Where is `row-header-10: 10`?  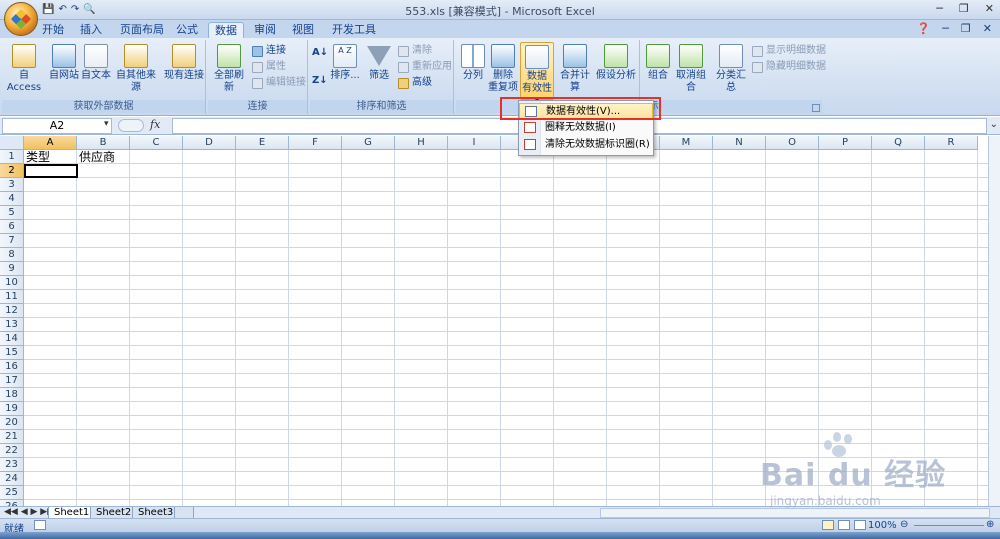 row-header-10: 10 is located at coordinates (12, 283).